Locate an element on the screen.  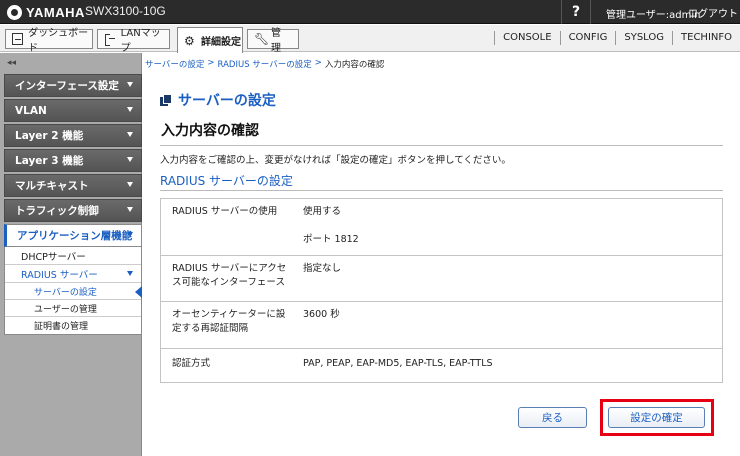
sidebar-item-interface: インターフェース設定 is located at coordinates (73, 85).